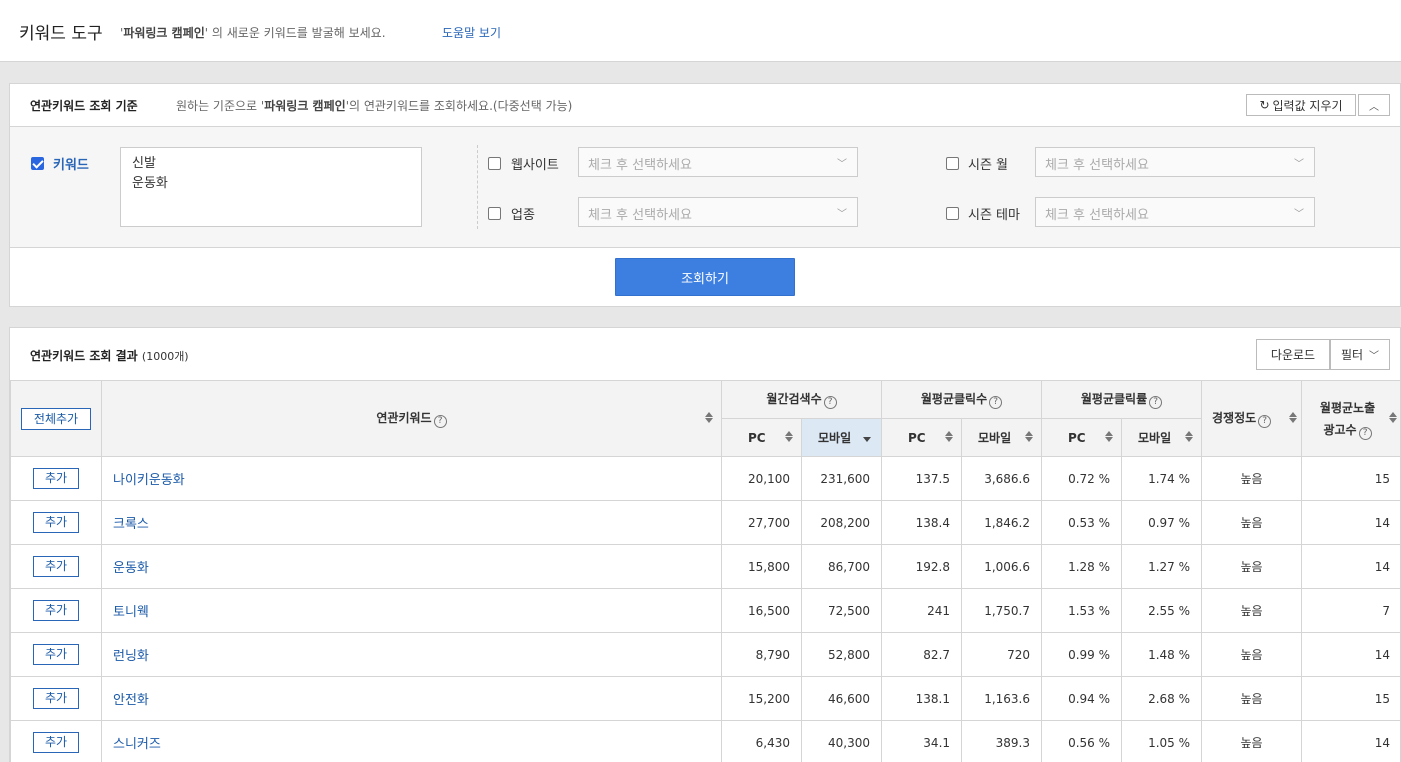  What do you see at coordinates (761, 437) in the screenshot?
I see `header-search-pc: PC` at bounding box center [761, 437].